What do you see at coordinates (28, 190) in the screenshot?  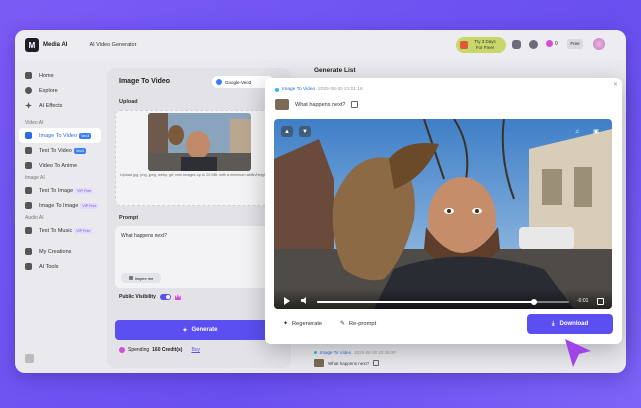 I see `text-image-icon` at bounding box center [28, 190].